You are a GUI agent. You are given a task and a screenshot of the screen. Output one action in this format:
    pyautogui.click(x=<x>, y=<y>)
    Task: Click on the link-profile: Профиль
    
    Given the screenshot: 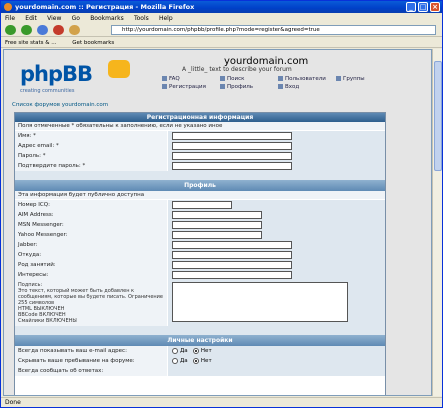 What is the action you would take?
    pyautogui.click(x=249, y=87)
    